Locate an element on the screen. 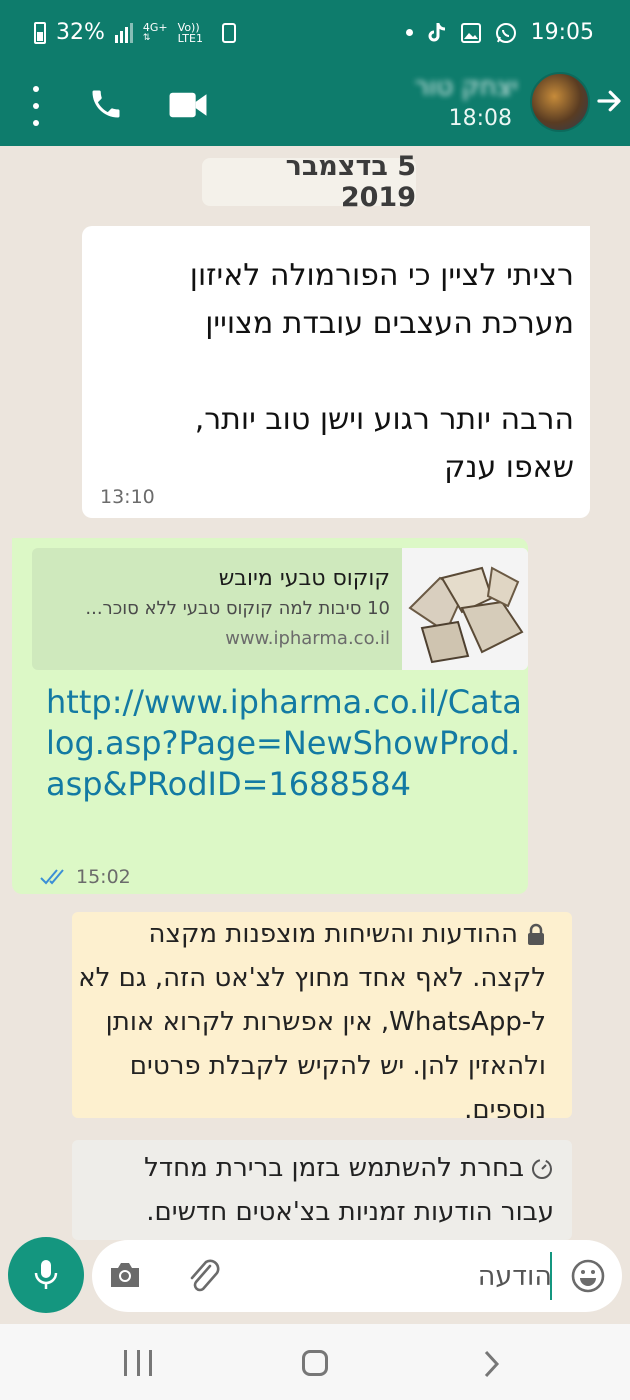 Image resolution: width=630 pixels, height=1400 pixels. status-left: 32% 4G+ ⇅ Vo)) LTE1 is located at coordinates (135, 32).